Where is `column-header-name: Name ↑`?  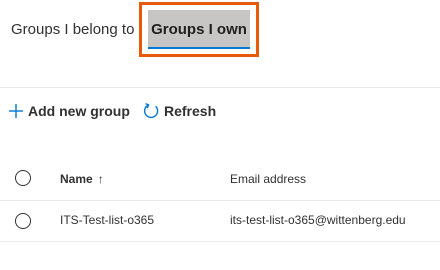
column-header-name: Name ↑ is located at coordinates (82, 179).